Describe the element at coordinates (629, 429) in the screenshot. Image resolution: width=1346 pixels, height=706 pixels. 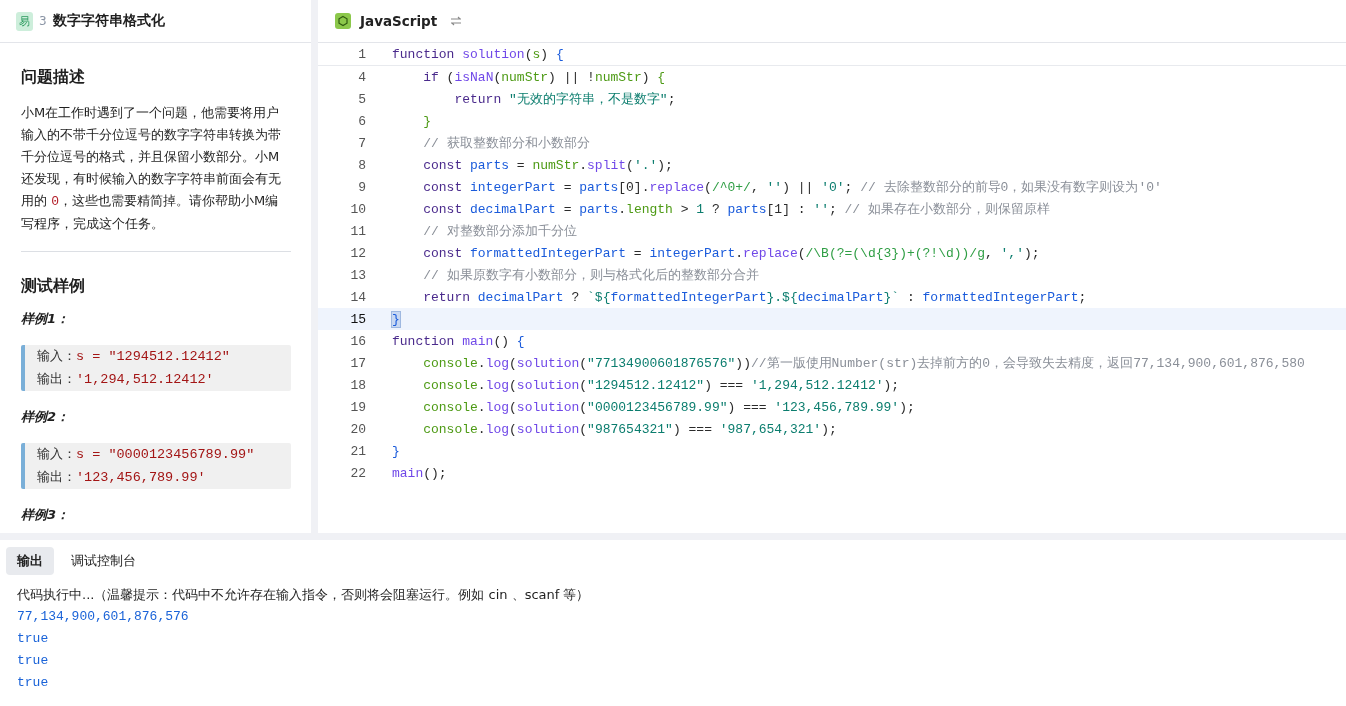
I see `code-line: console.log(solution("987654321") === '987,654,321');` at that location.